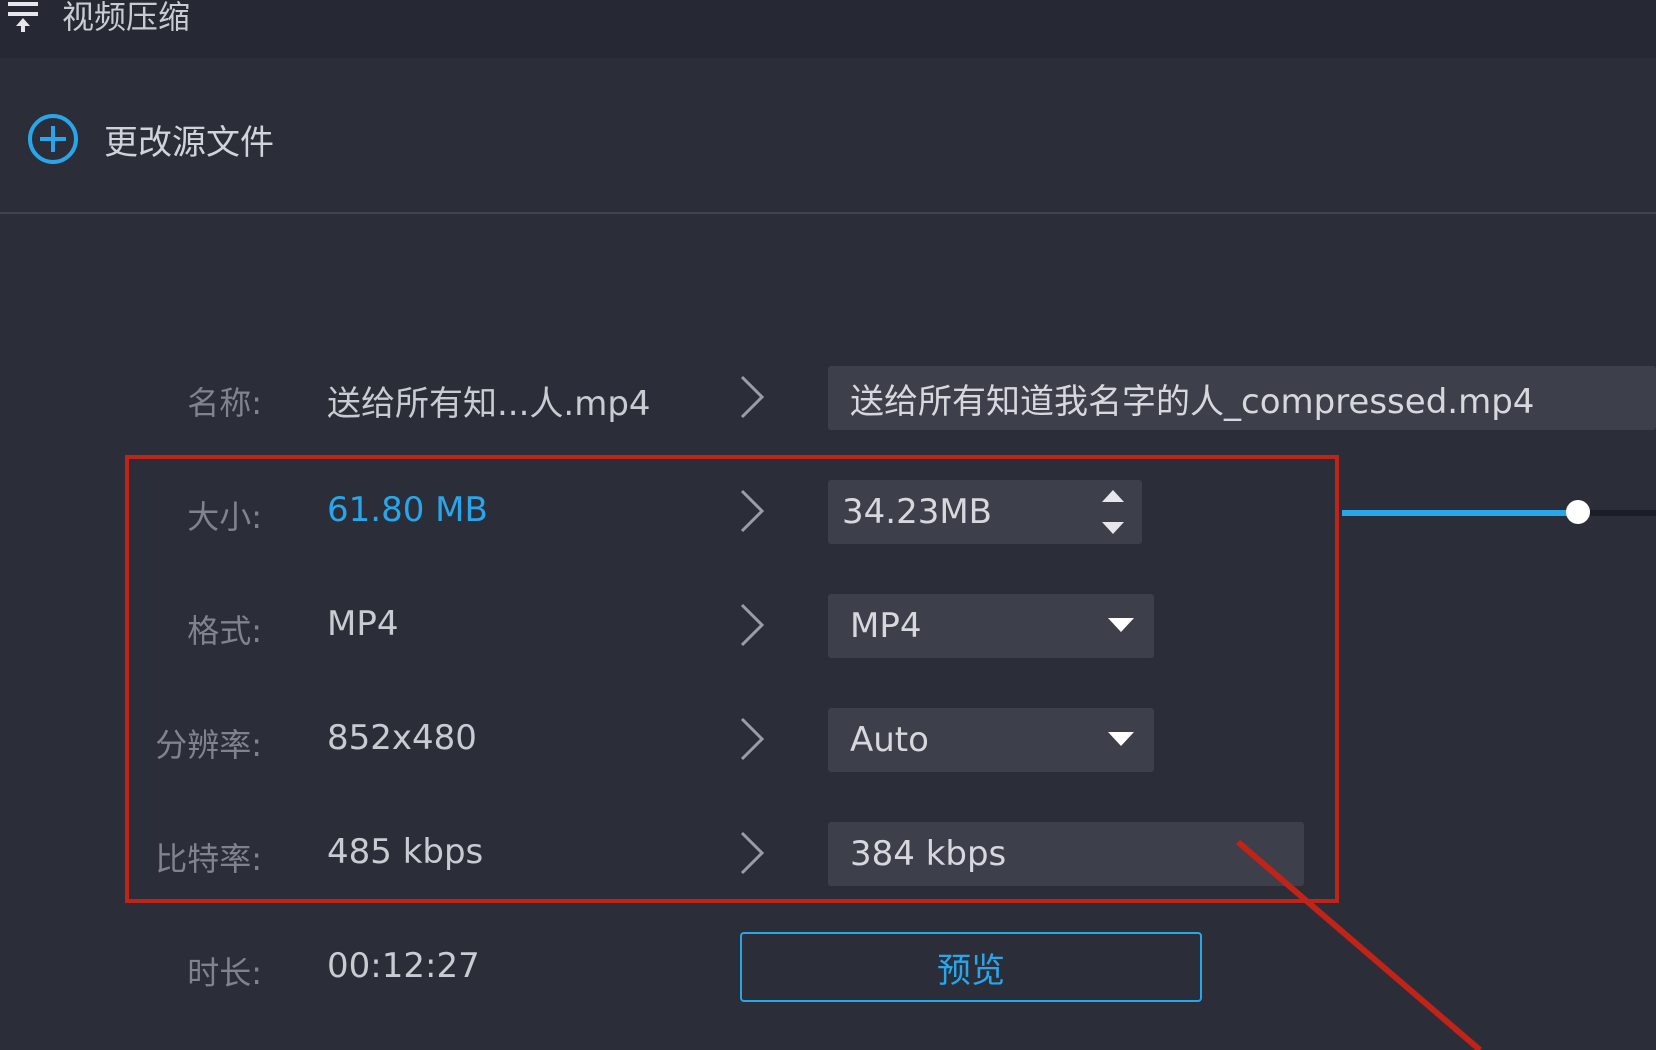 The width and height of the screenshot is (1656, 1050). I want to click on duration-value: 00:12:27, so click(403, 966).